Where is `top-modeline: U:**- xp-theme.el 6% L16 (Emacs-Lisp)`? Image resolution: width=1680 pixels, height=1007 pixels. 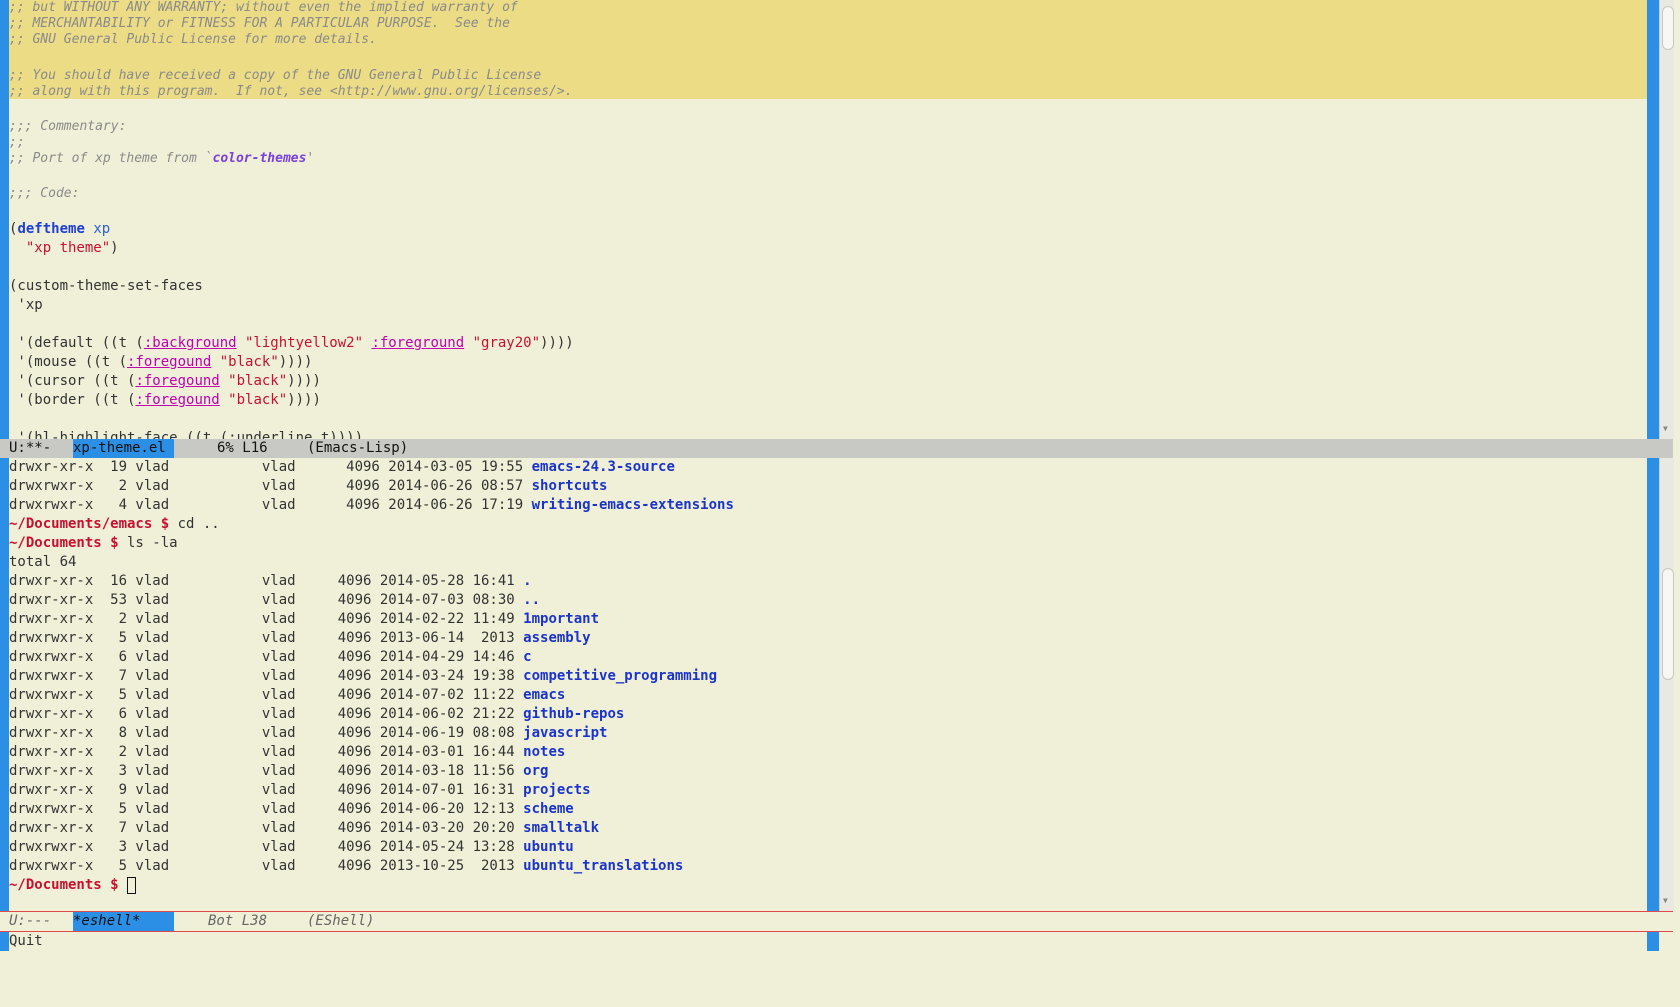 top-modeline: U:**- xp-theme.el 6% L16 (Emacs-Lisp) is located at coordinates (836, 448).